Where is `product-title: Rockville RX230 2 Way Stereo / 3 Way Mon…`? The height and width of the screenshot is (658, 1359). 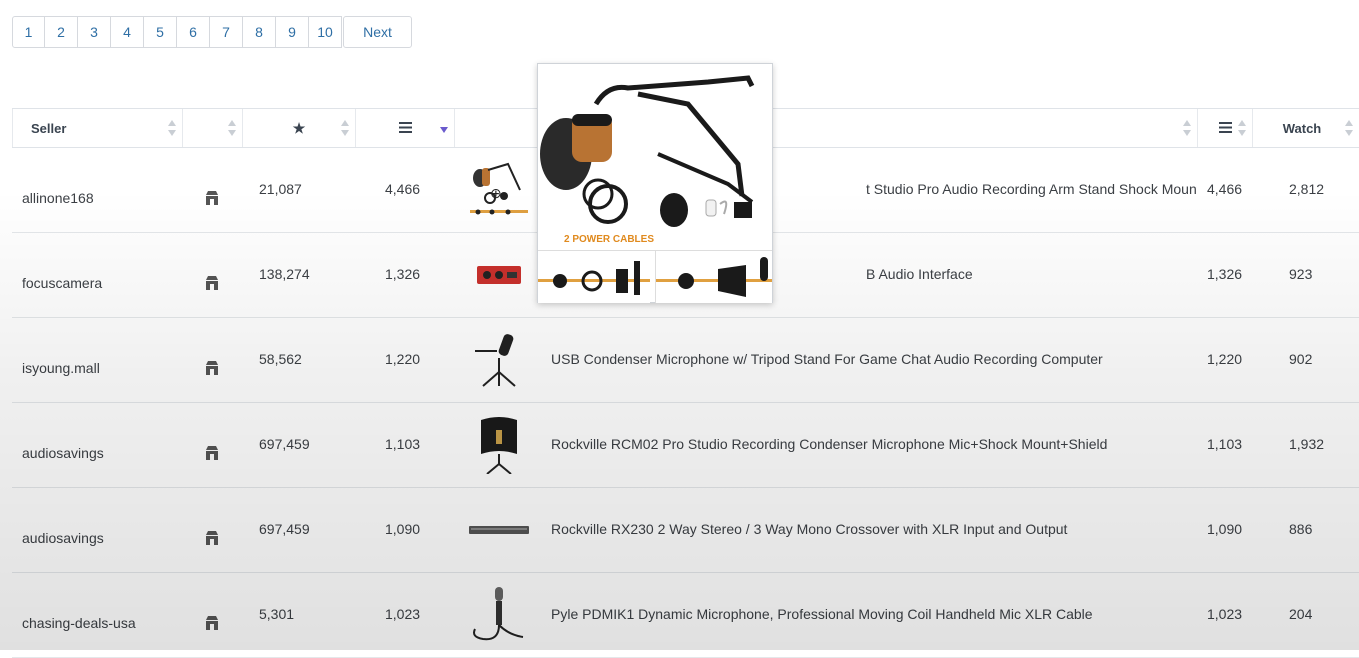
product-title: Rockville RX230 2 Way Stereo / 3 Way Mon… is located at coordinates (870, 530).